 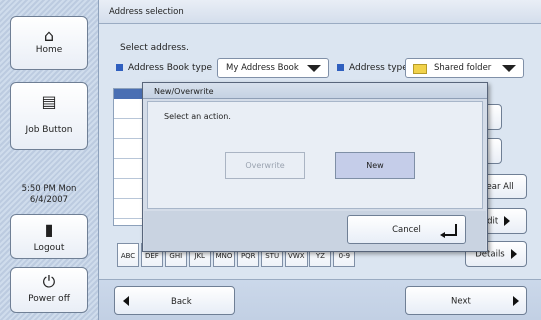 I want to click on power-icon: ⏻, so click(x=49, y=281).